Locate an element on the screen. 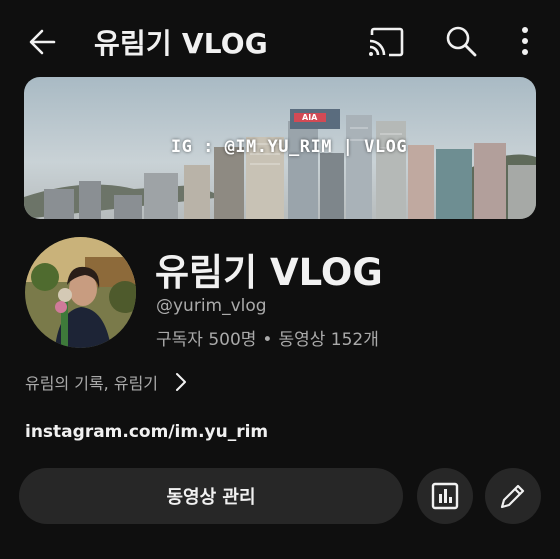 This screenshot has height=559, width=560. analytics-icon is located at coordinates (445, 496).